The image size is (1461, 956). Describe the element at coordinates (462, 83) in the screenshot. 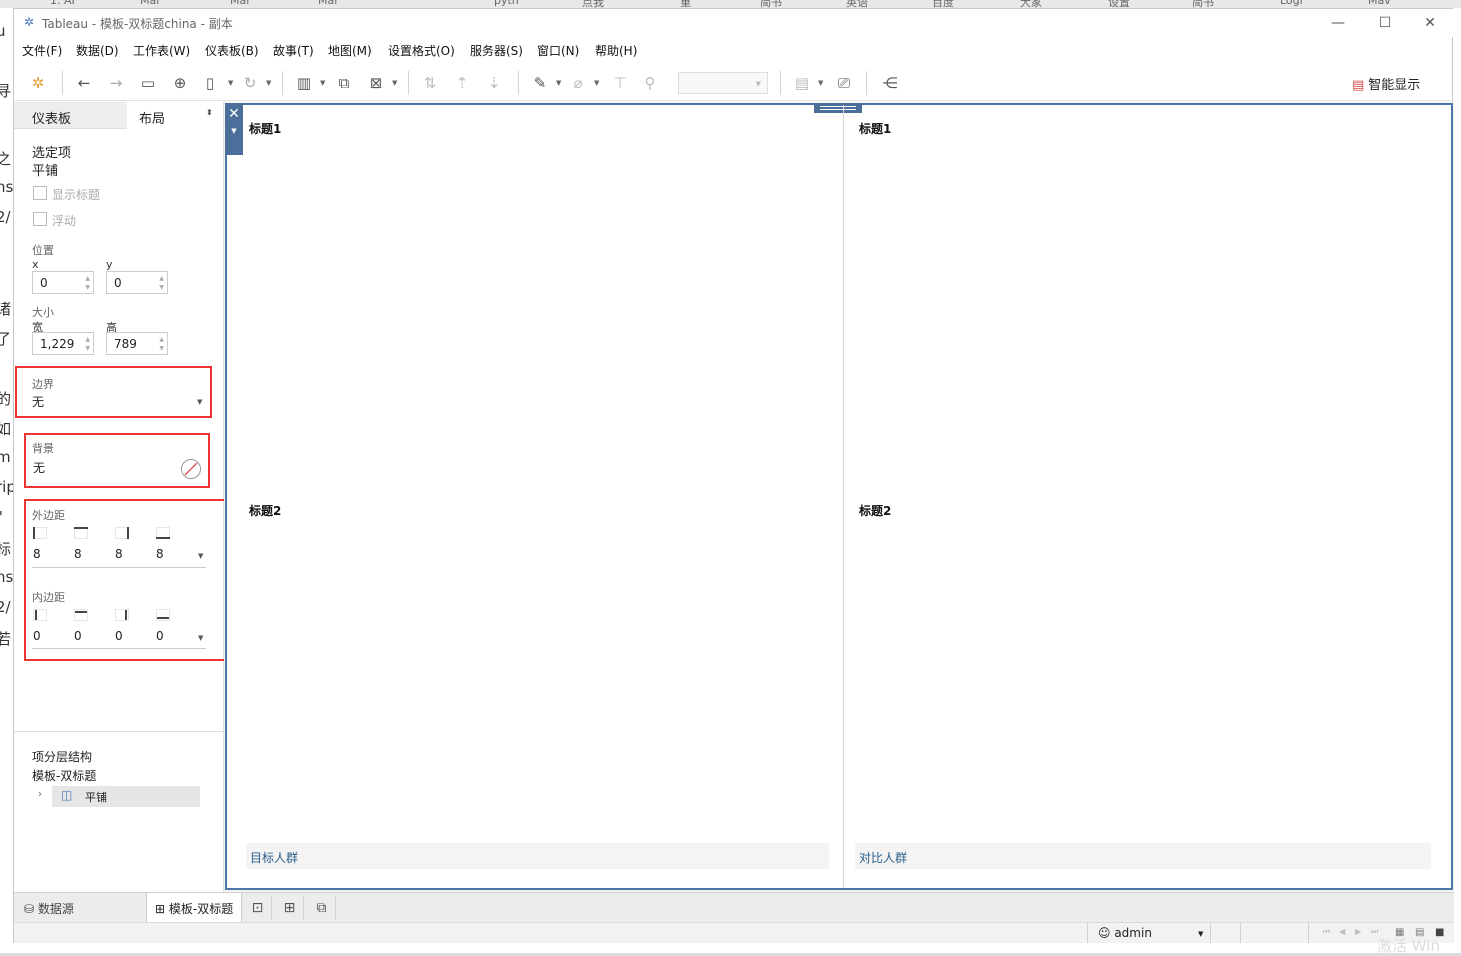

I see `sort-ascending-icon: ⇡` at that location.